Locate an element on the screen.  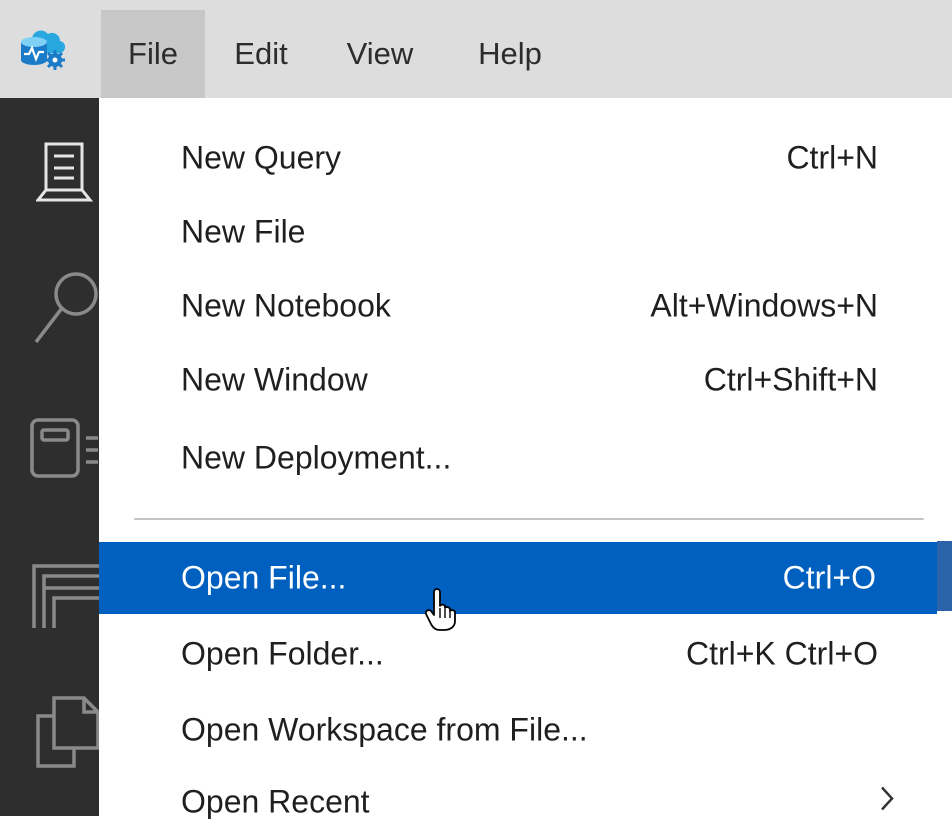
menu-item-label: New Notebook is located at coordinates (286, 305).